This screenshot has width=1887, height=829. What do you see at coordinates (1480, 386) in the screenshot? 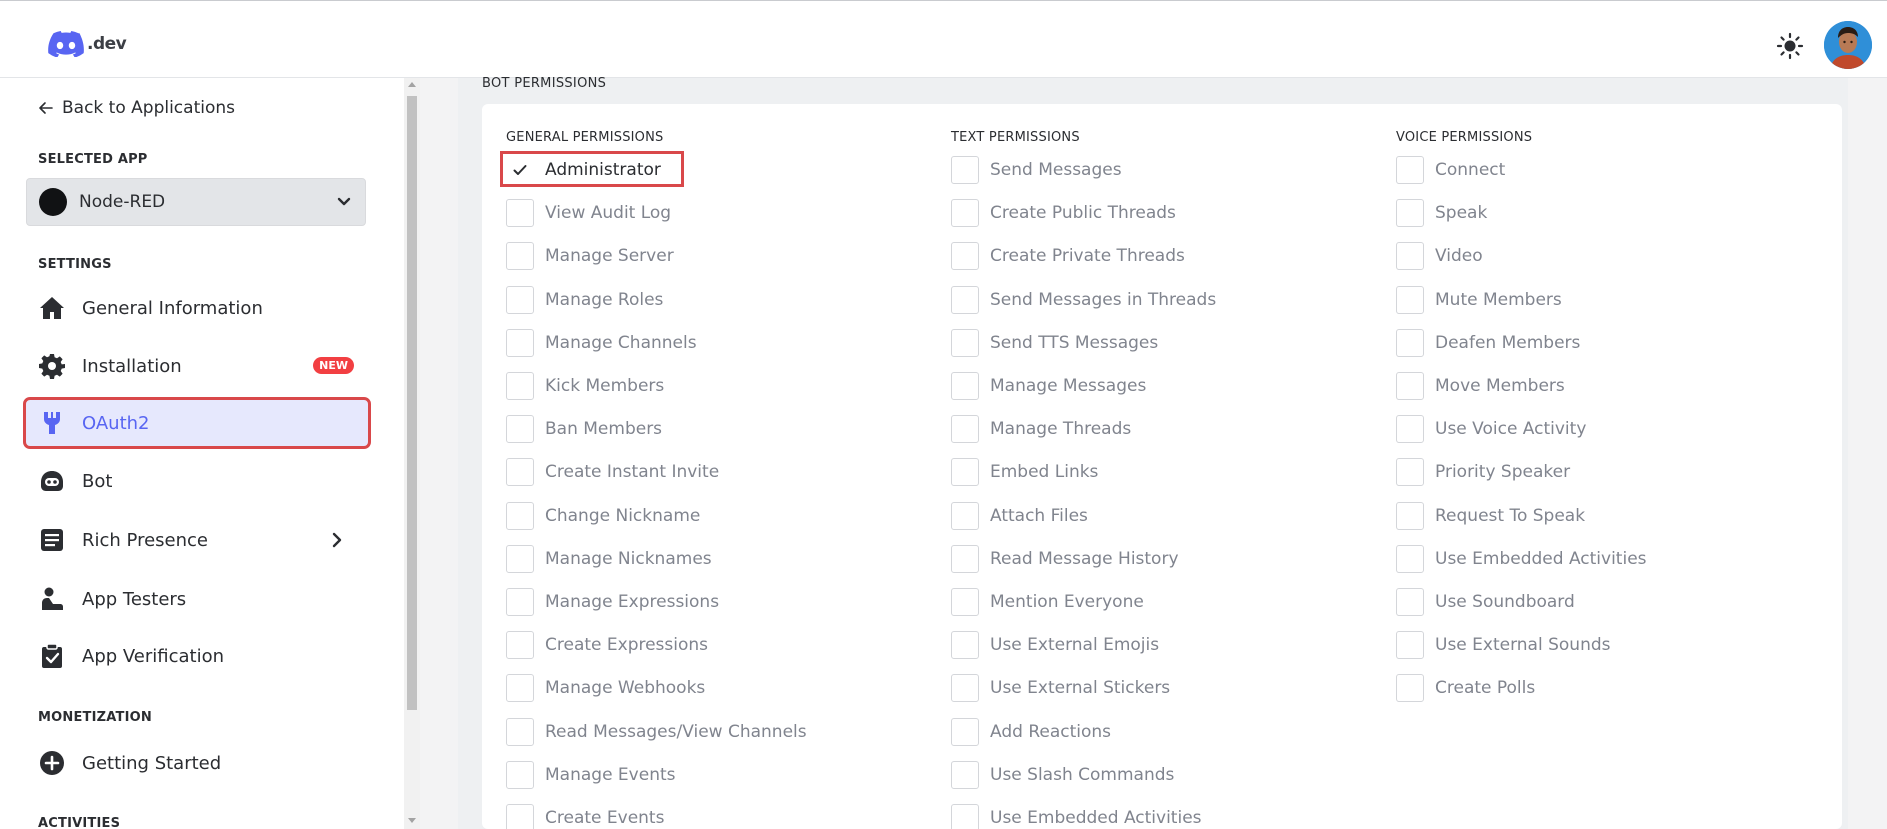
I see `permission-checkbox-row: Move Members` at bounding box center [1480, 386].